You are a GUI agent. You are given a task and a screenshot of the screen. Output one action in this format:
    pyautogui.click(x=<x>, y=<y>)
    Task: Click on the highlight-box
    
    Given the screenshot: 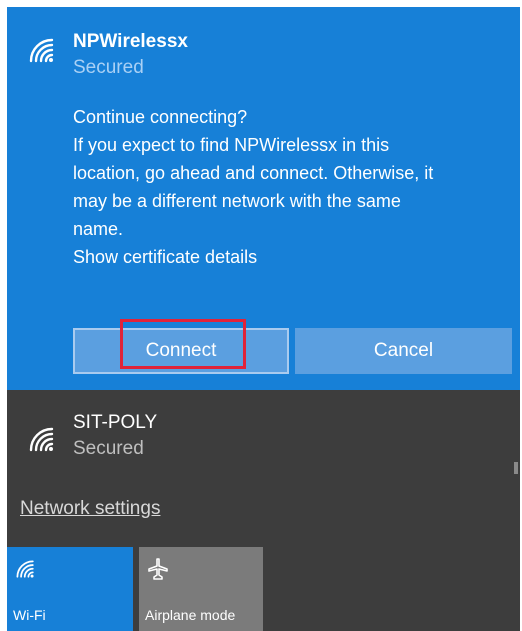 What is the action you would take?
    pyautogui.click(x=183, y=344)
    